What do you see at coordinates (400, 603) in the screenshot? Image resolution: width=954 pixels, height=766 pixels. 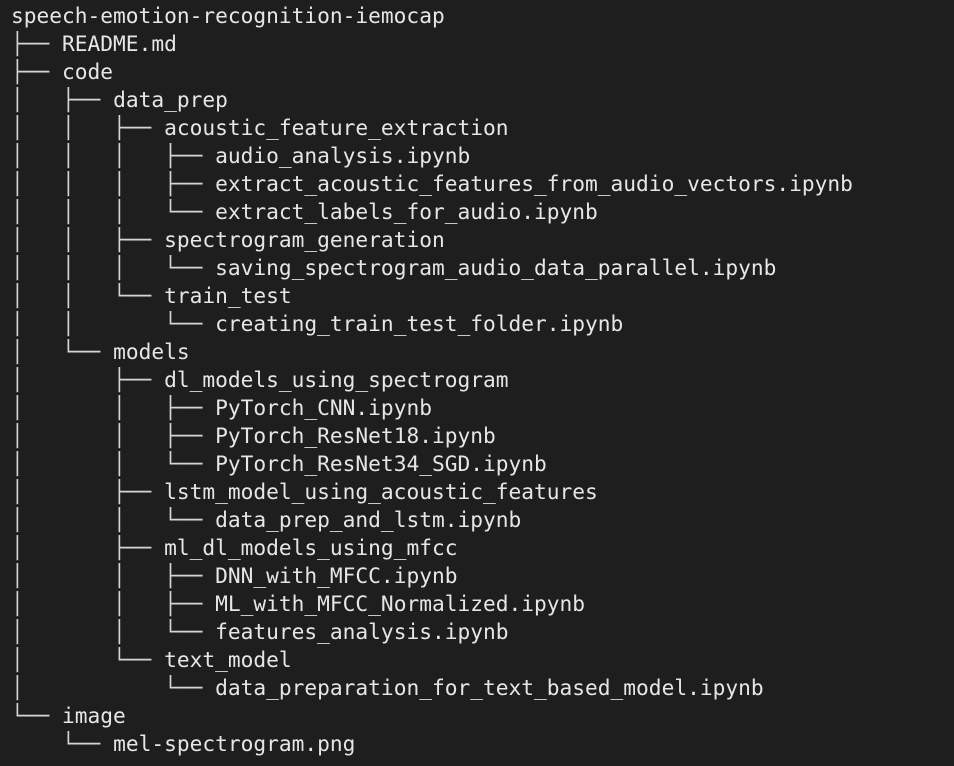 I see `tree-file-name: ML_with_MFCC_Normalized.ipynb` at bounding box center [400, 603].